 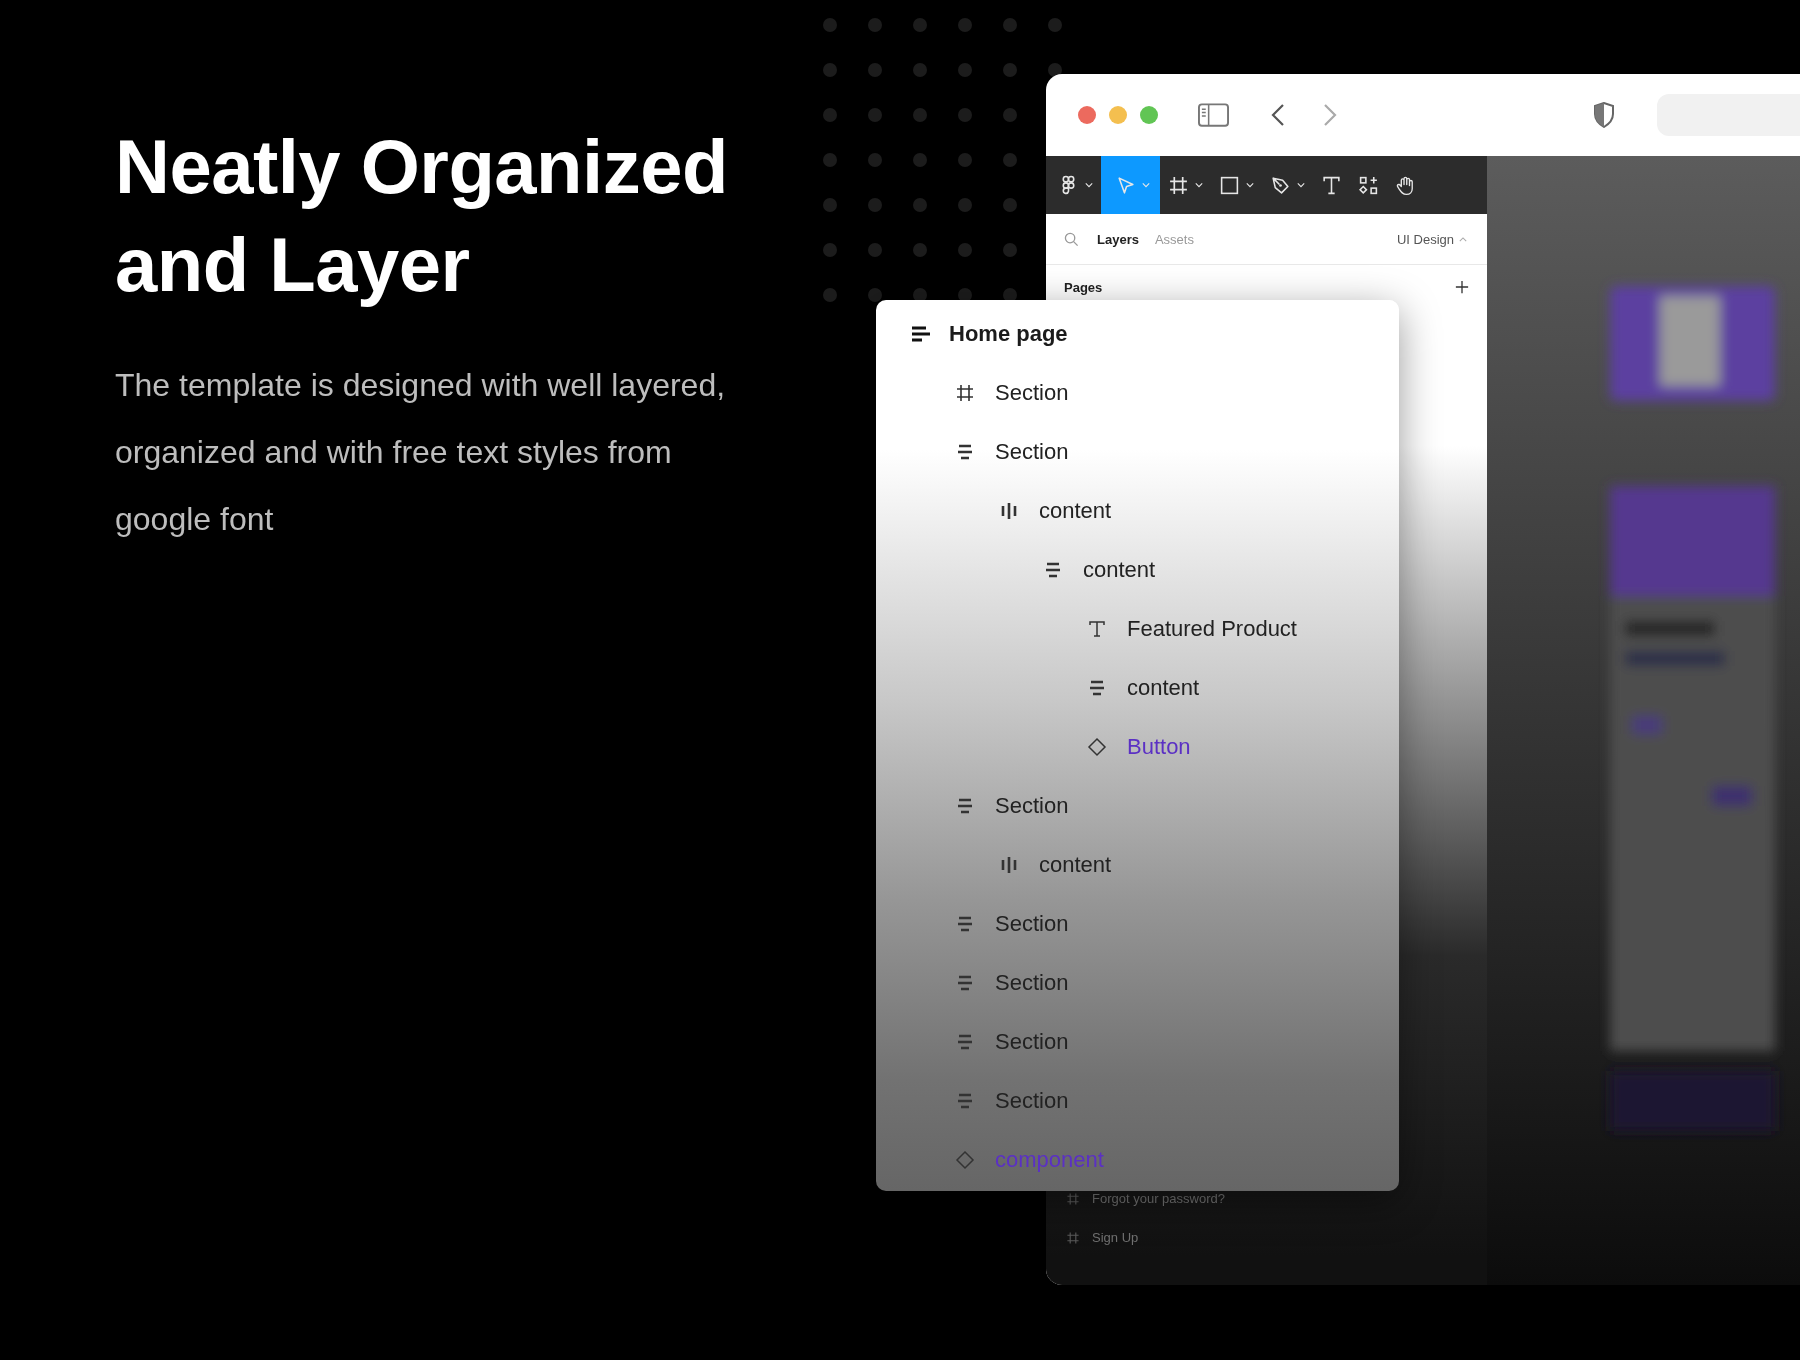 What do you see at coordinates (1405, 185) in the screenshot?
I see `hand-icon` at bounding box center [1405, 185].